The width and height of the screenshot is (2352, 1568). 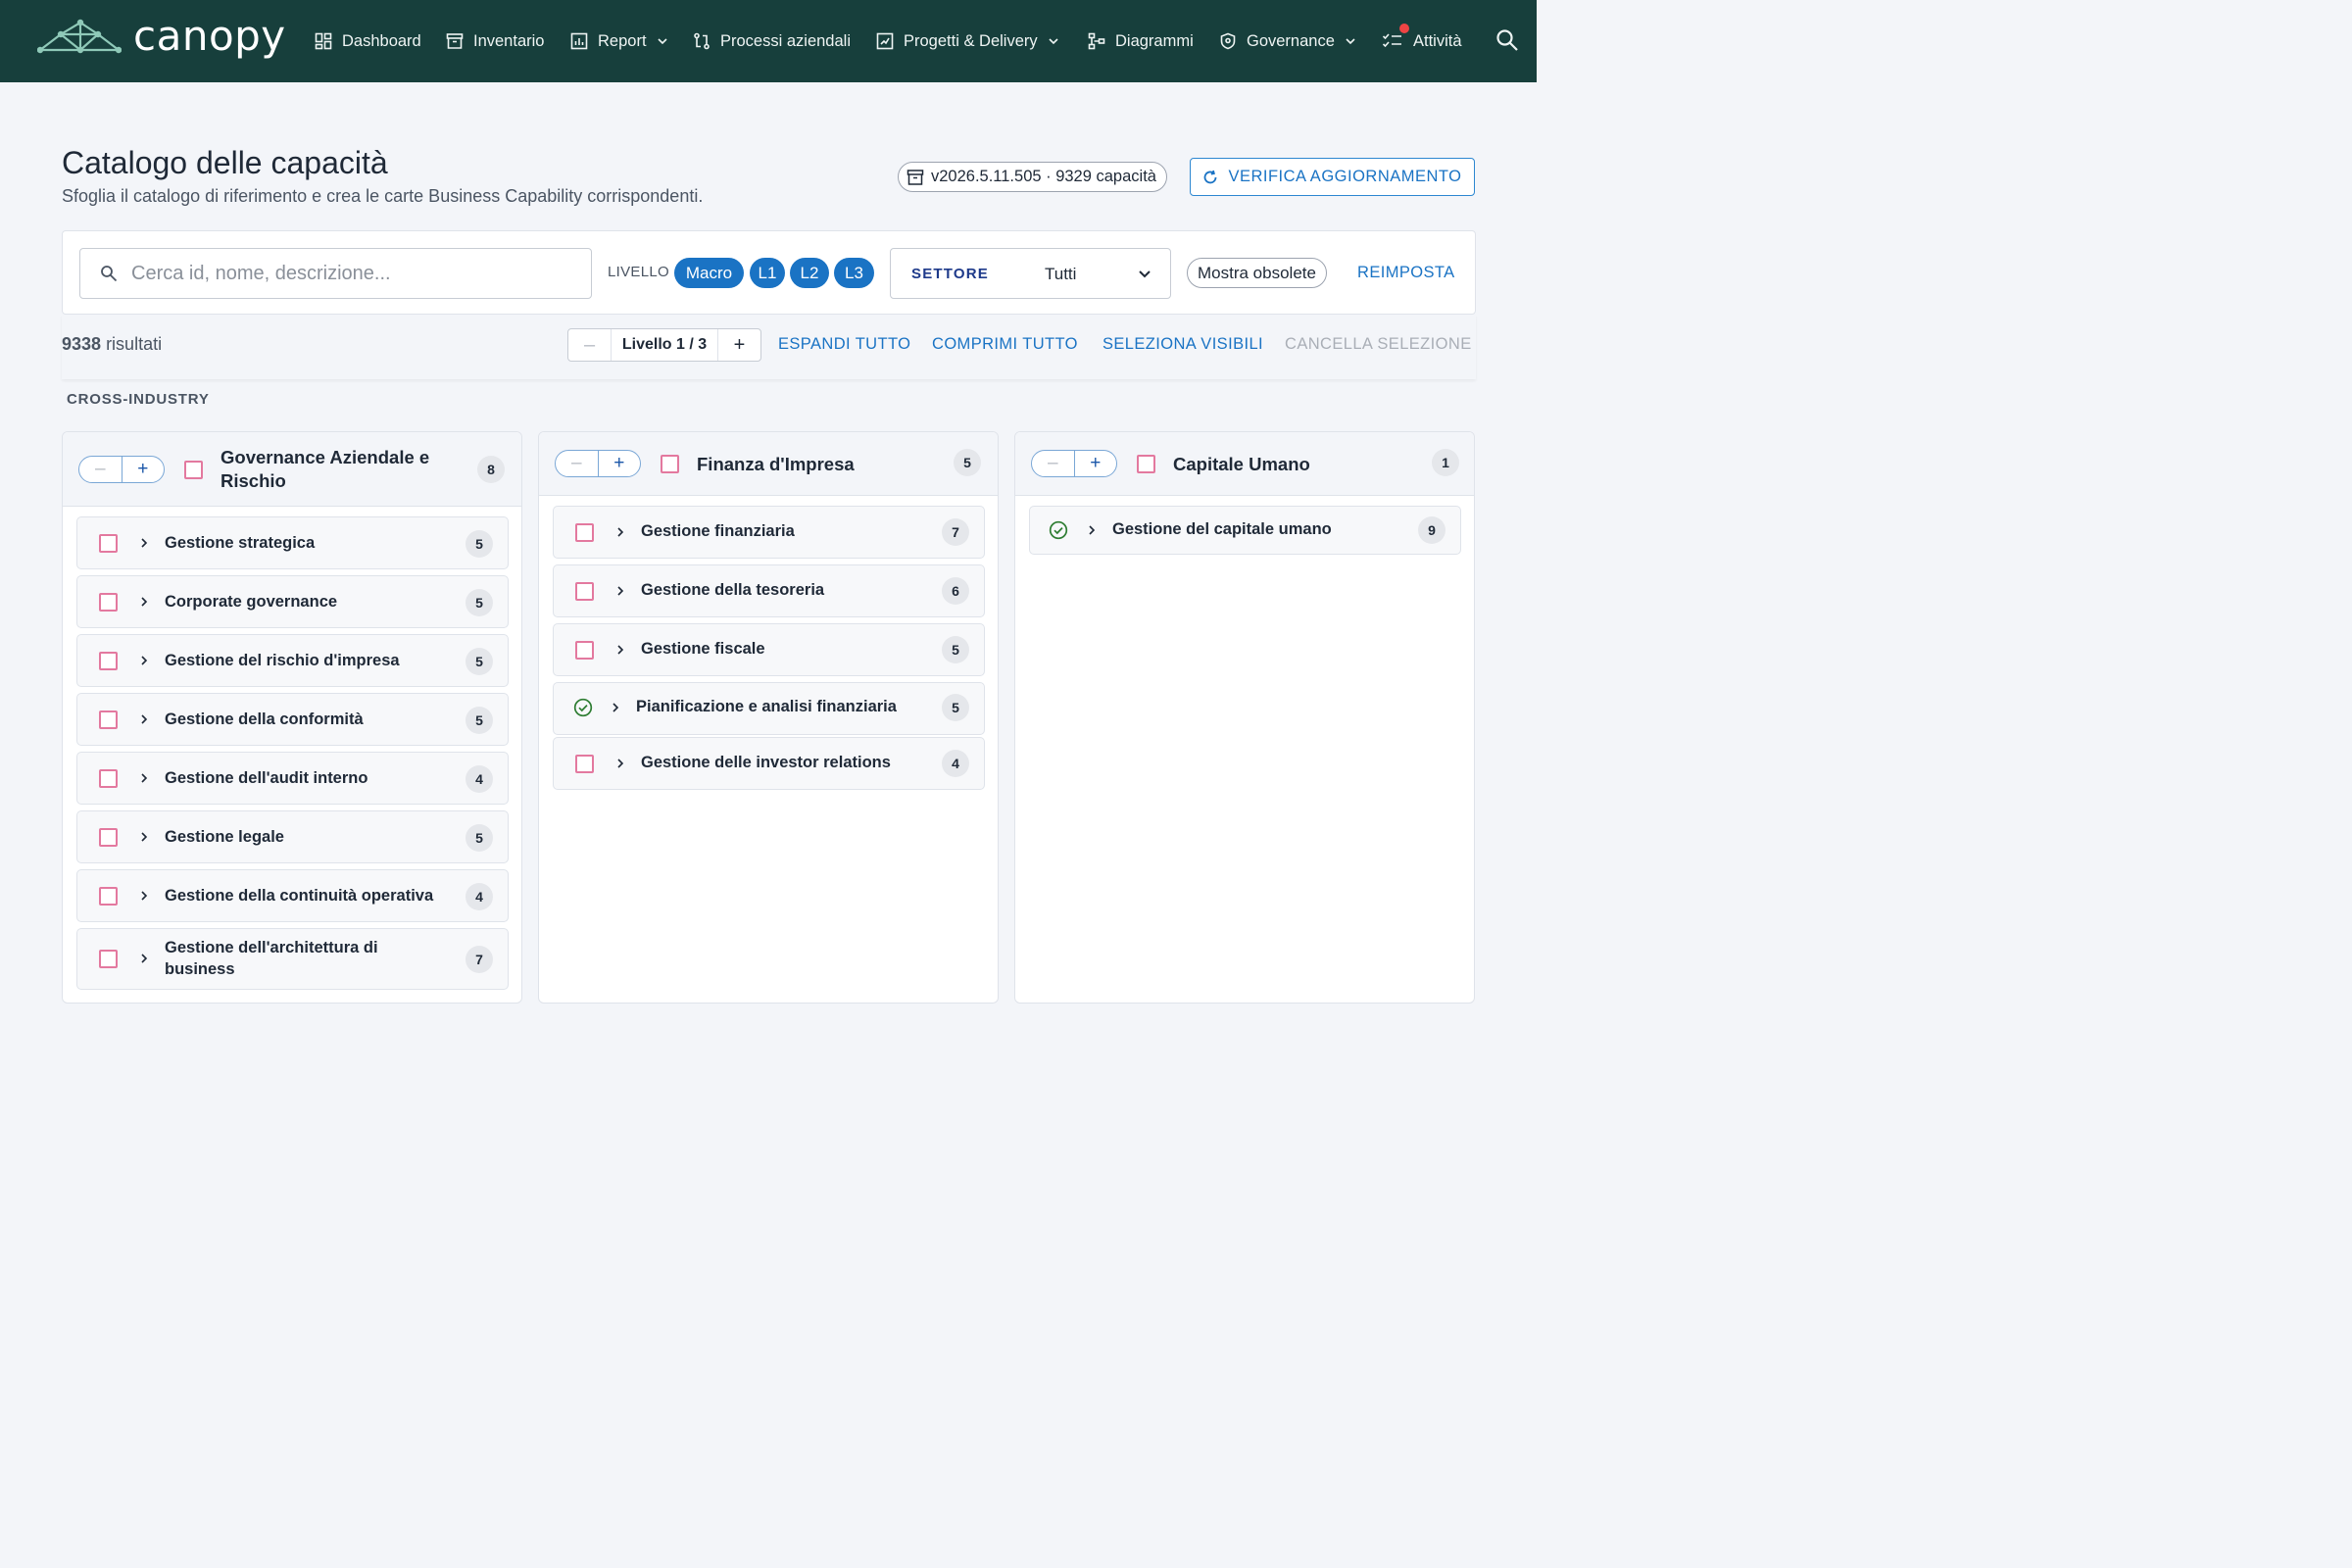 I want to click on nav-search-button, so click(x=1507, y=42).